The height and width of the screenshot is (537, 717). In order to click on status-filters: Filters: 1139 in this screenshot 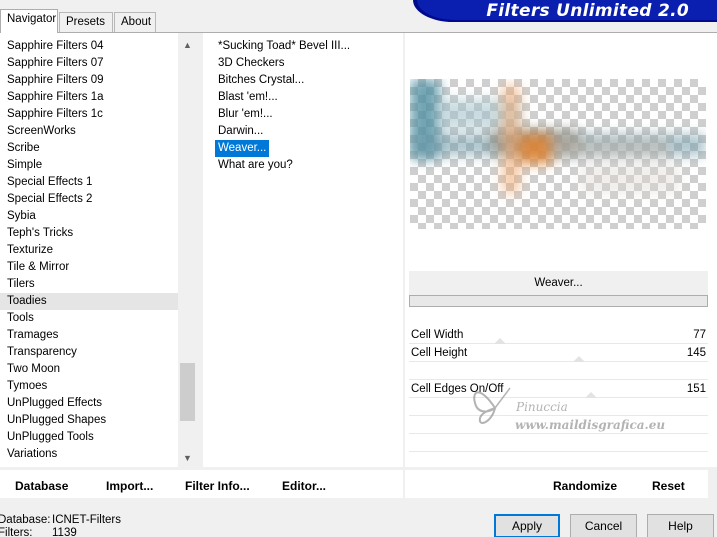, I will do `click(38, 532)`.